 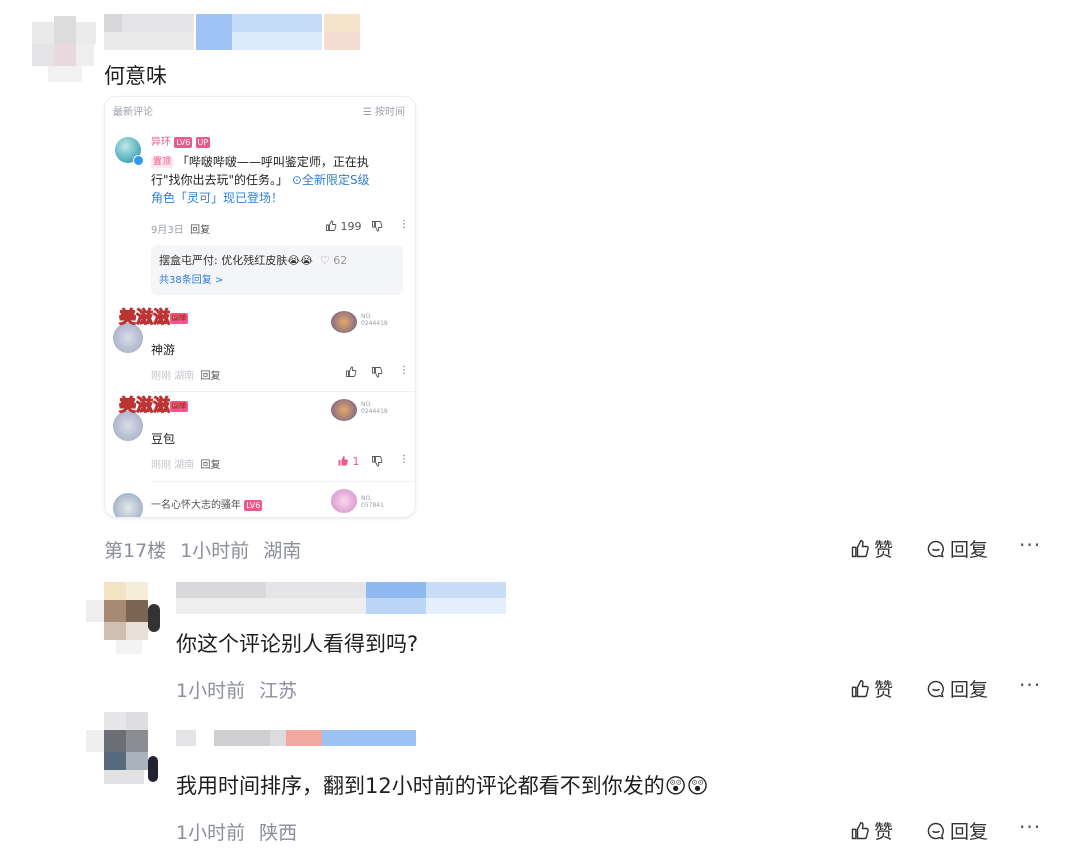 What do you see at coordinates (871, 548) in the screenshot?
I see `like-button-comment17: 赞` at bounding box center [871, 548].